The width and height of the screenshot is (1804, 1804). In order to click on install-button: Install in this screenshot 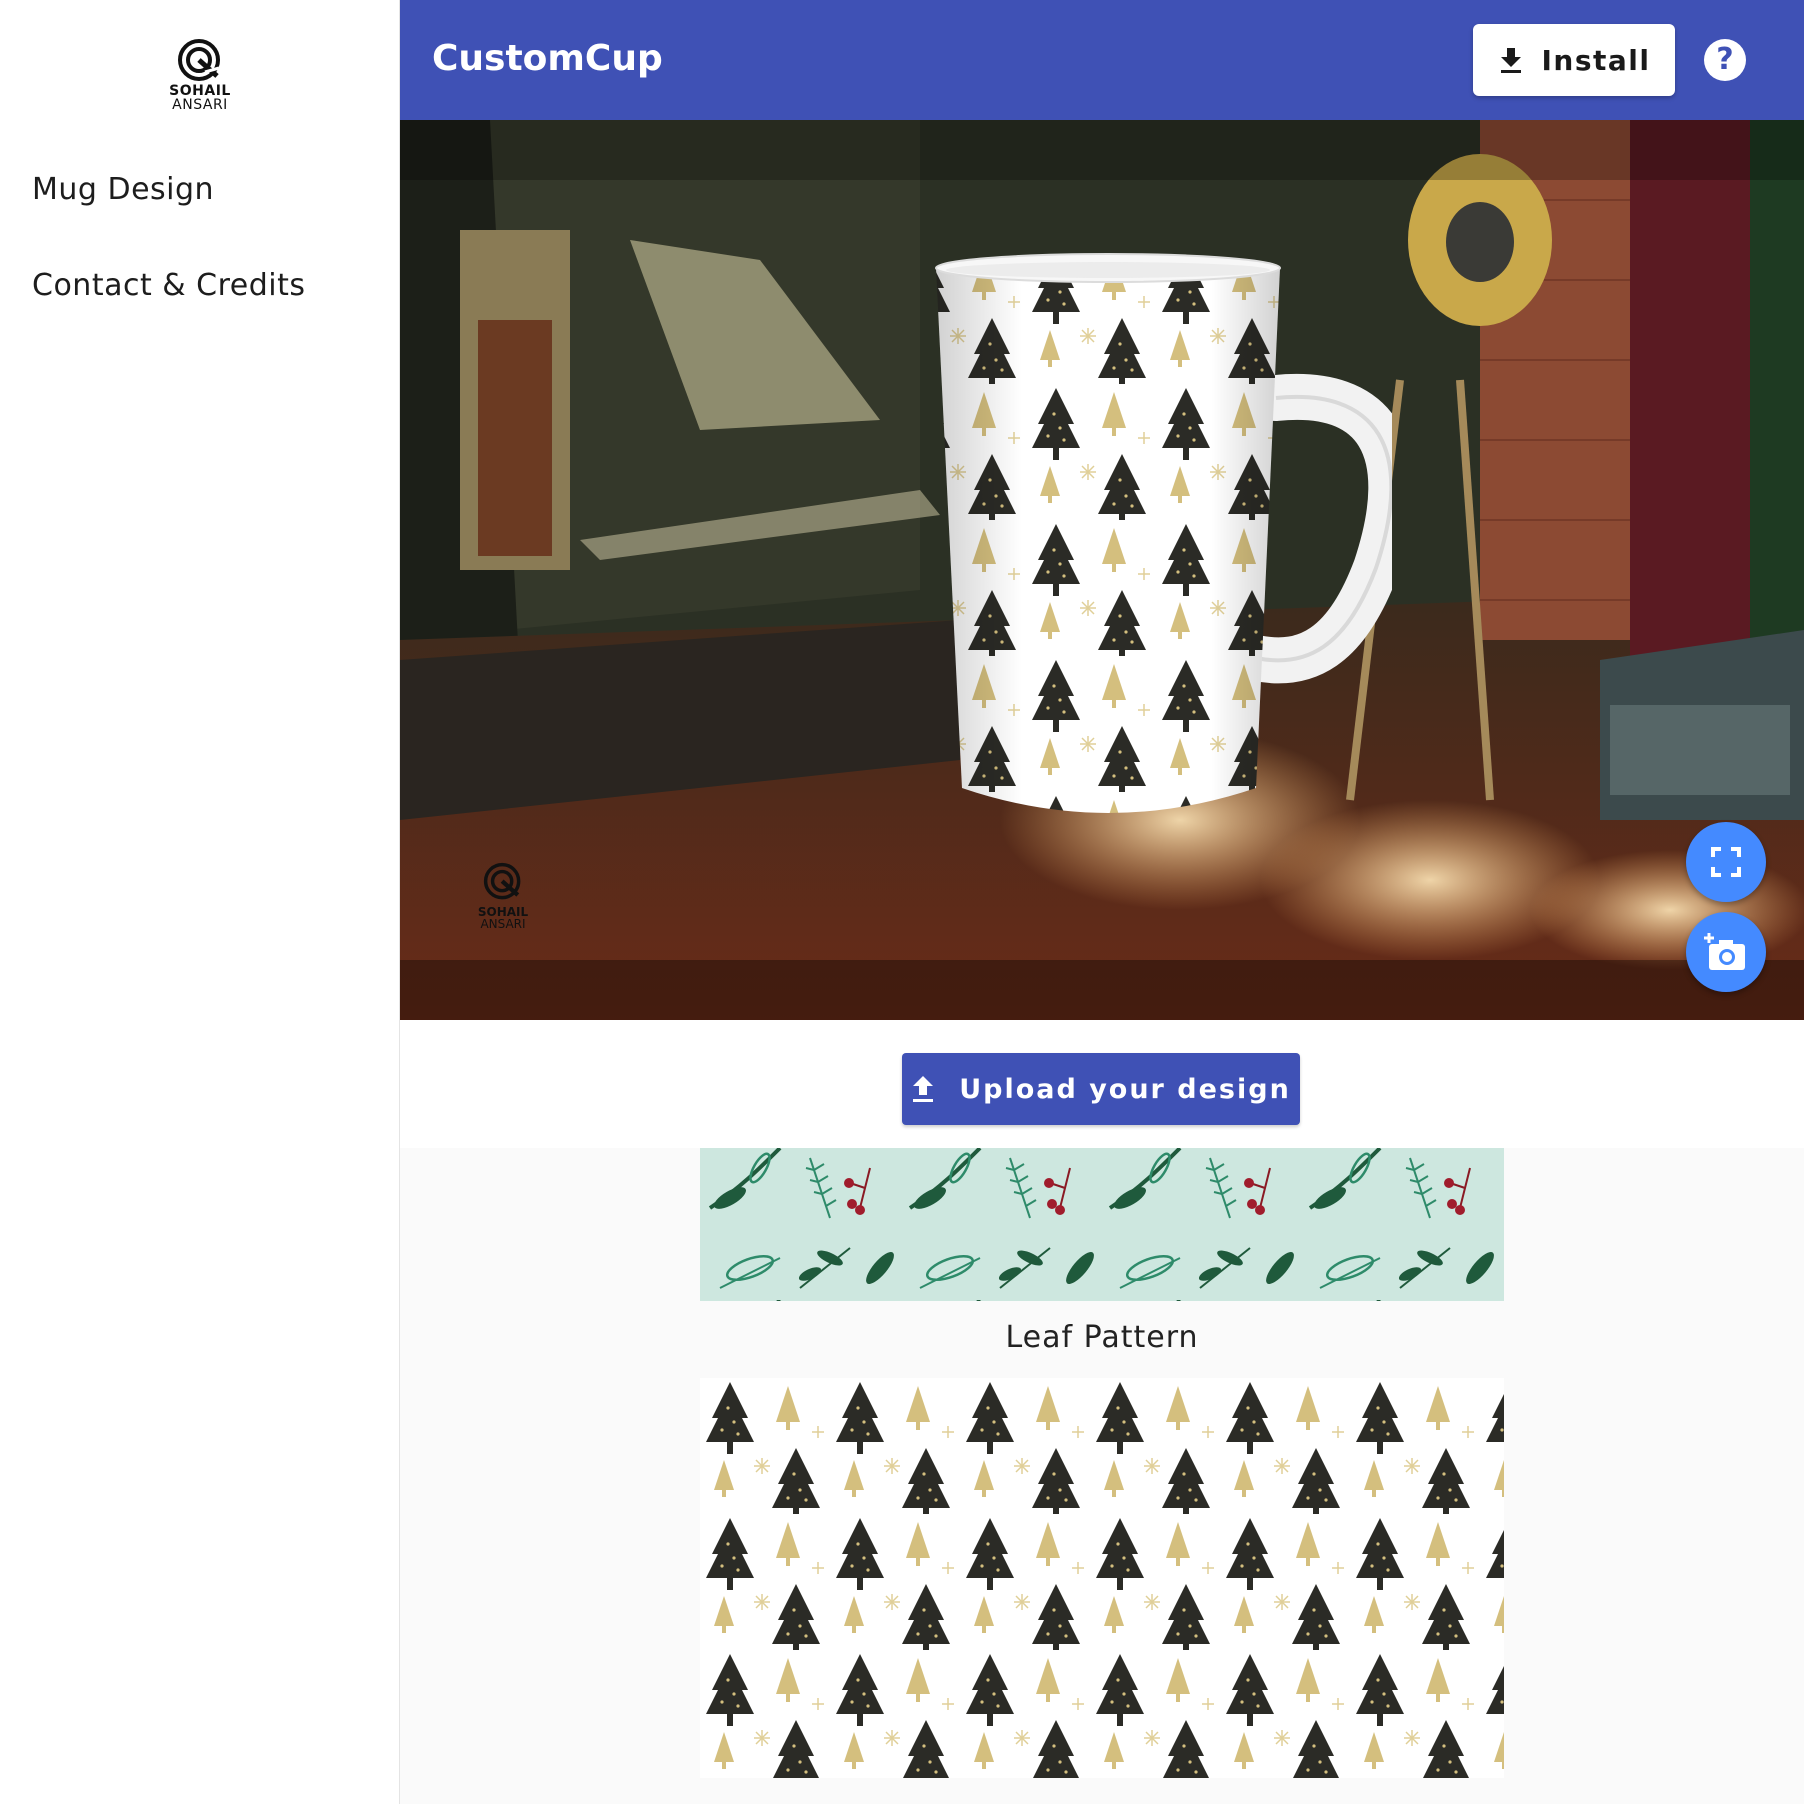, I will do `click(1574, 60)`.